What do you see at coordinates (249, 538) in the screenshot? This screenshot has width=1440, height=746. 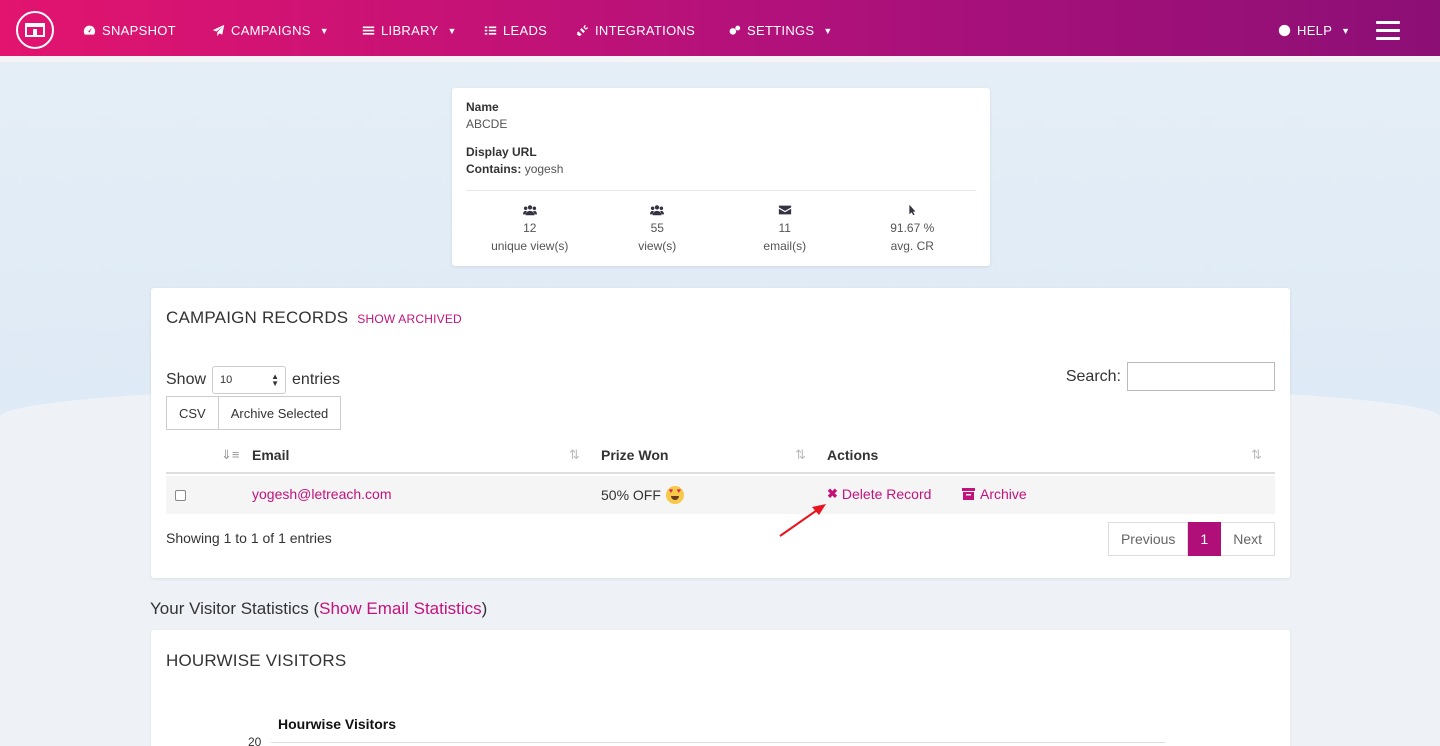 I see `table-info: Showing 1 to 1 of 1 entries` at bounding box center [249, 538].